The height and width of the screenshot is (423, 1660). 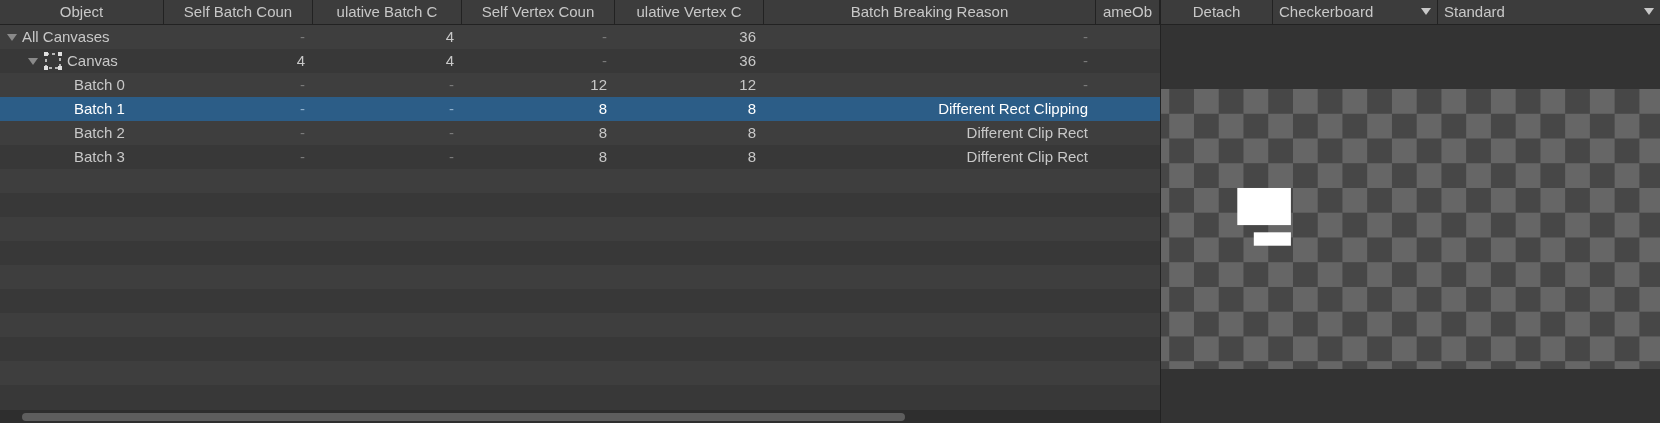 What do you see at coordinates (99, 108) in the screenshot?
I see `object-name: Batch 1` at bounding box center [99, 108].